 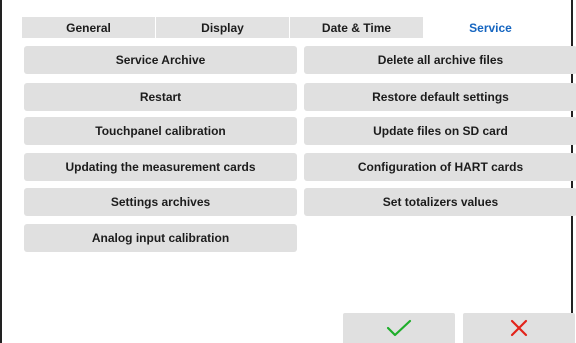 I want to click on set-totalizers-button: Set totalizers values, so click(x=440, y=202).